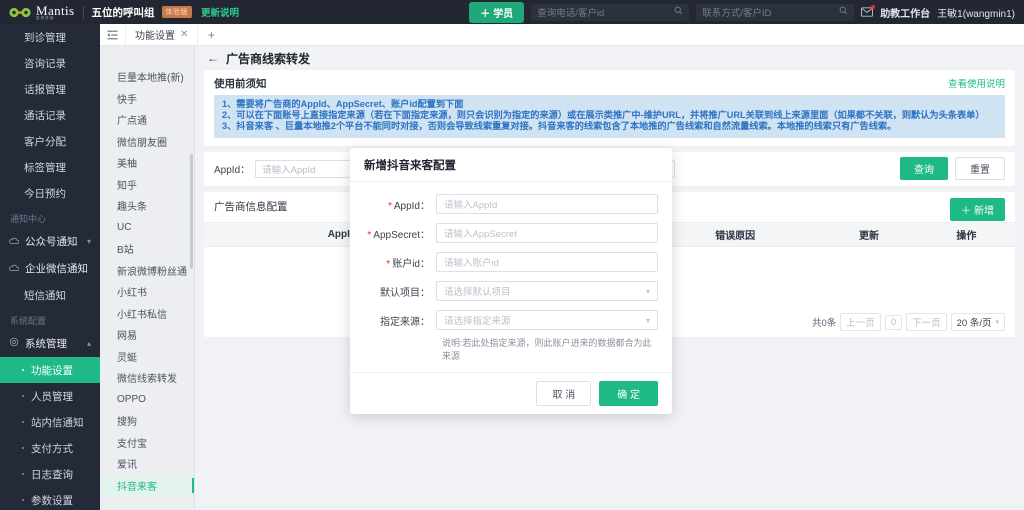 The height and width of the screenshot is (510, 1024). What do you see at coordinates (45, 63) in the screenshot?
I see `sidebar-item-label: 咨询记录` at bounding box center [45, 63].